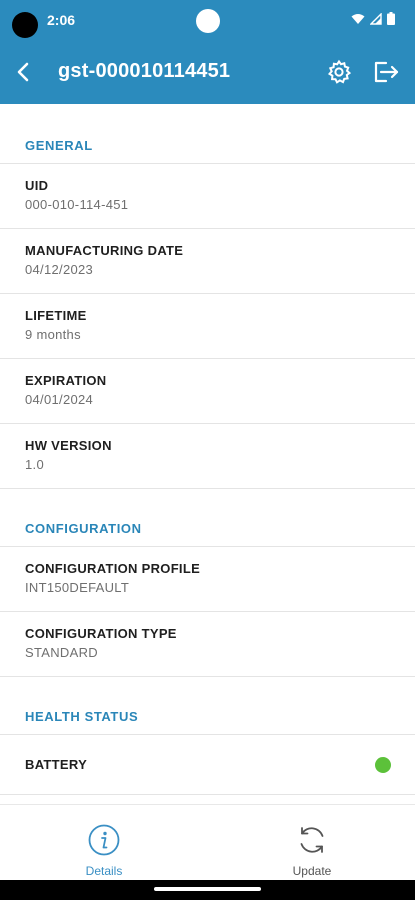 The width and height of the screenshot is (415, 900). Describe the element at coordinates (37, 185) in the screenshot. I see `row-label: UID` at that location.